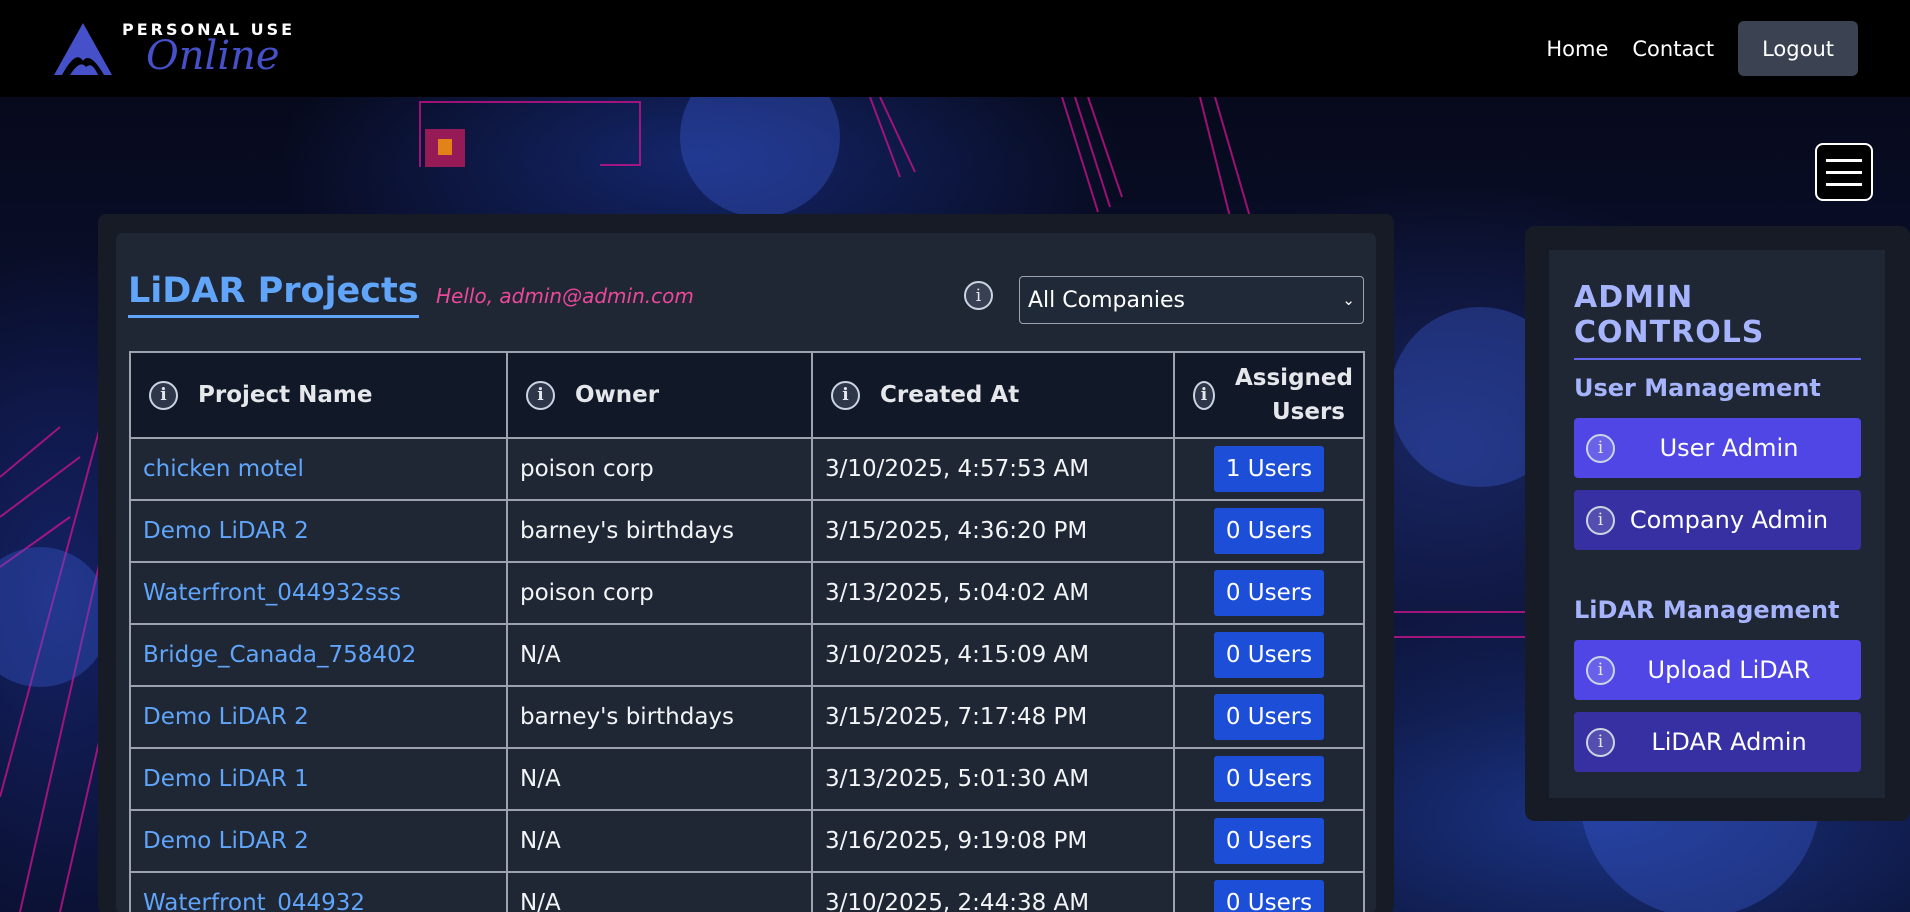 Image resolution: width=1910 pixels, height=912 pixels. What do you see at coordinates (1673, 49) in the screenshot?
I see `nav-link-contact: Contact` at bounding box center [1673, 49].